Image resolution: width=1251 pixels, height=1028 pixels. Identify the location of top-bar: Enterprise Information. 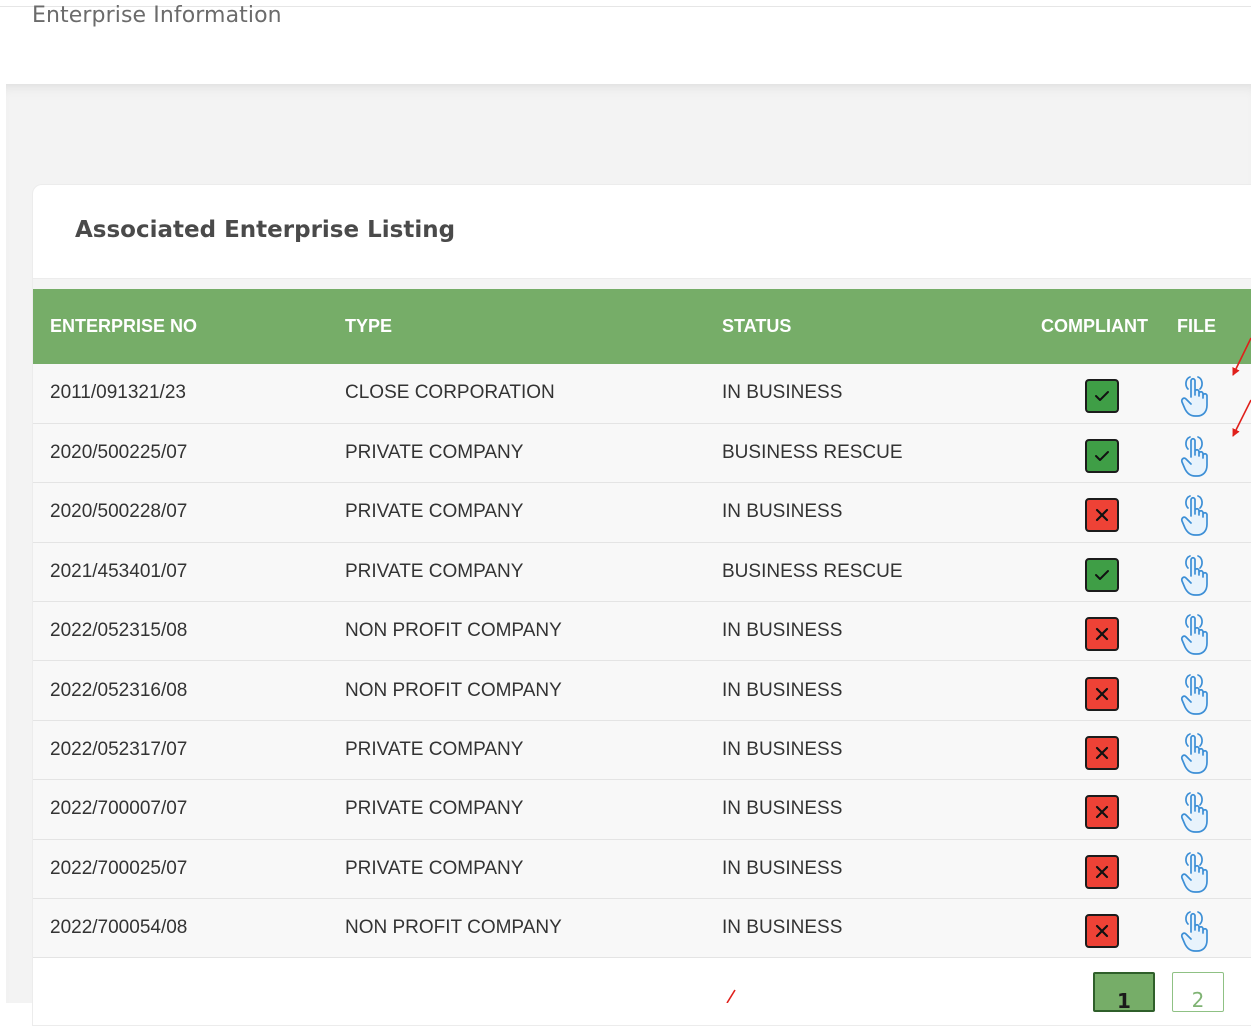
(625, 42).